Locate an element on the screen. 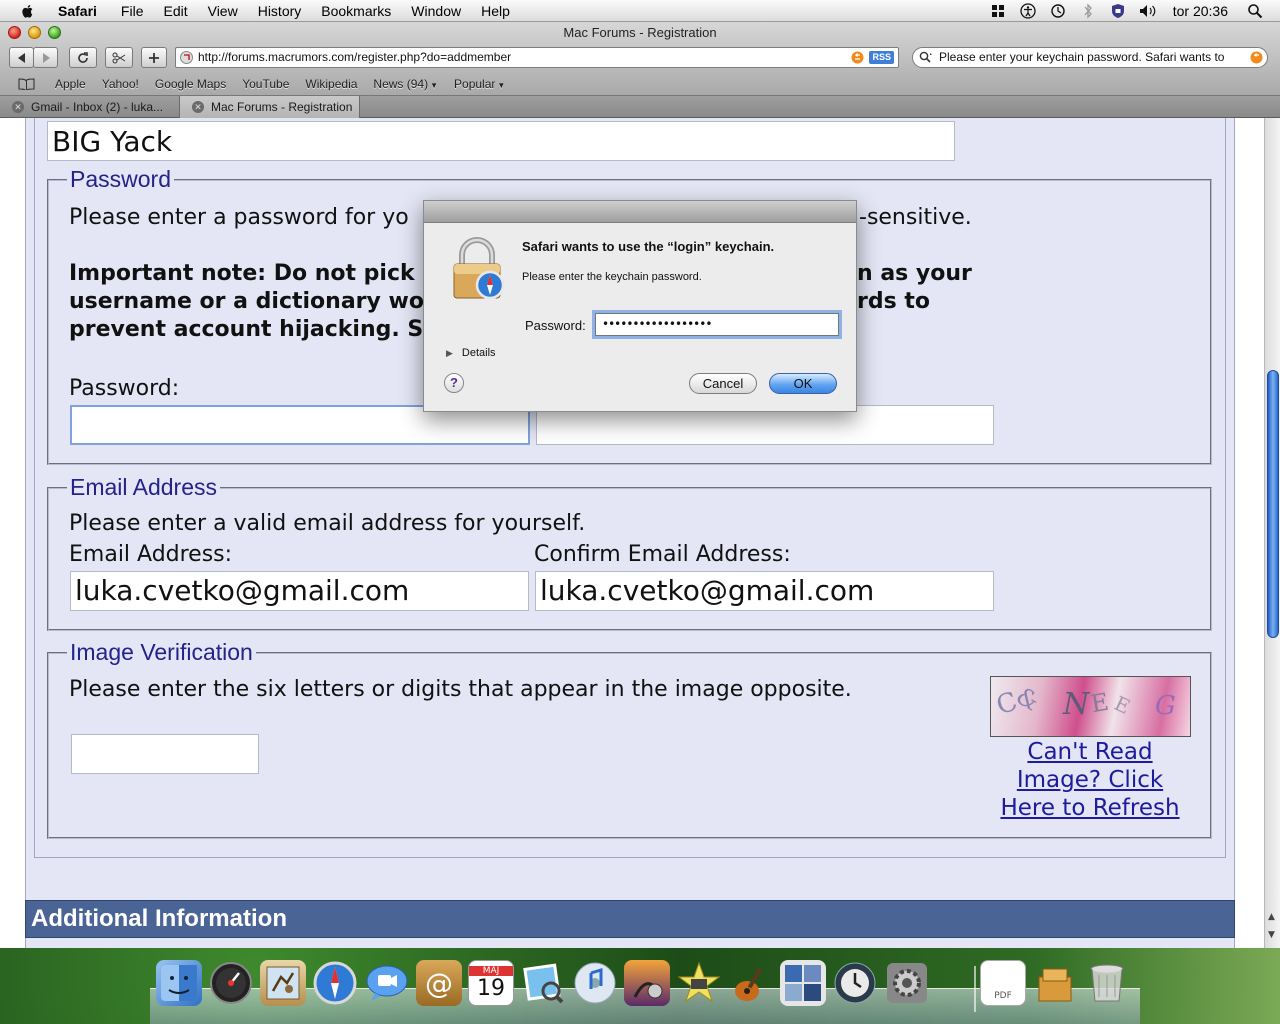 This screenshot has width=1280, height=1024. address-book-icon: @ is located at coordinates (439, 983).